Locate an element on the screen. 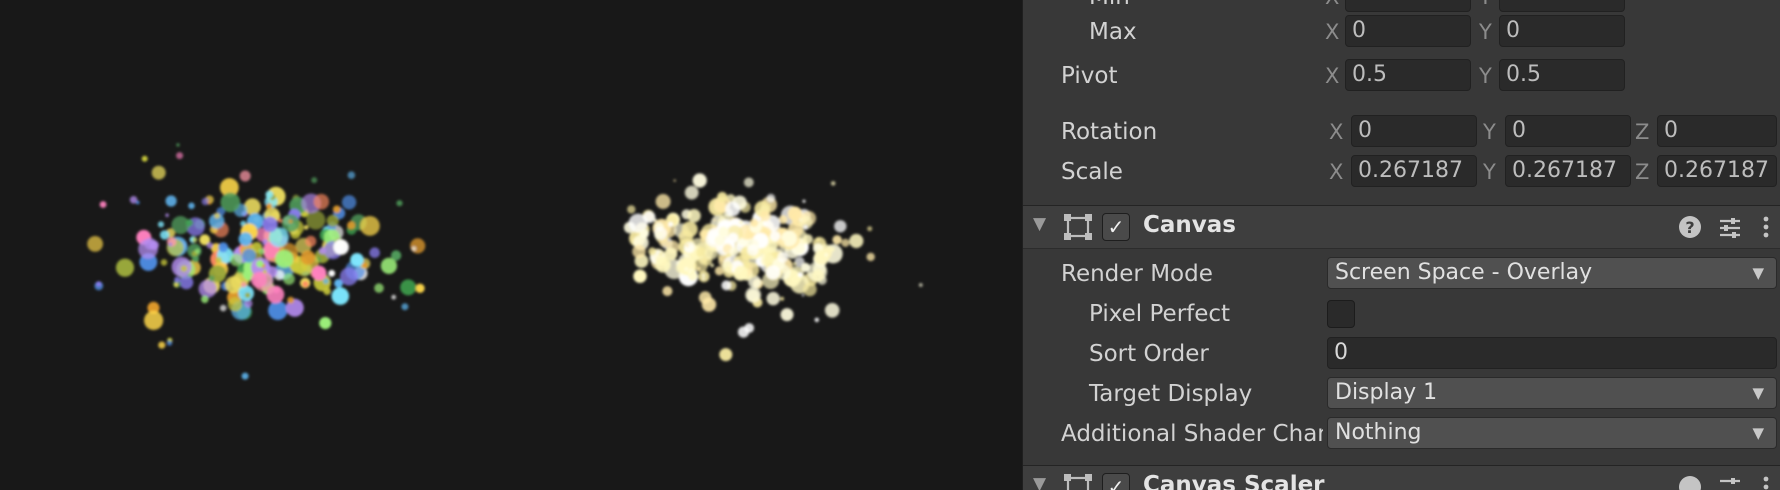  anchor-min-y-field is located at coordinates (1562, 6).